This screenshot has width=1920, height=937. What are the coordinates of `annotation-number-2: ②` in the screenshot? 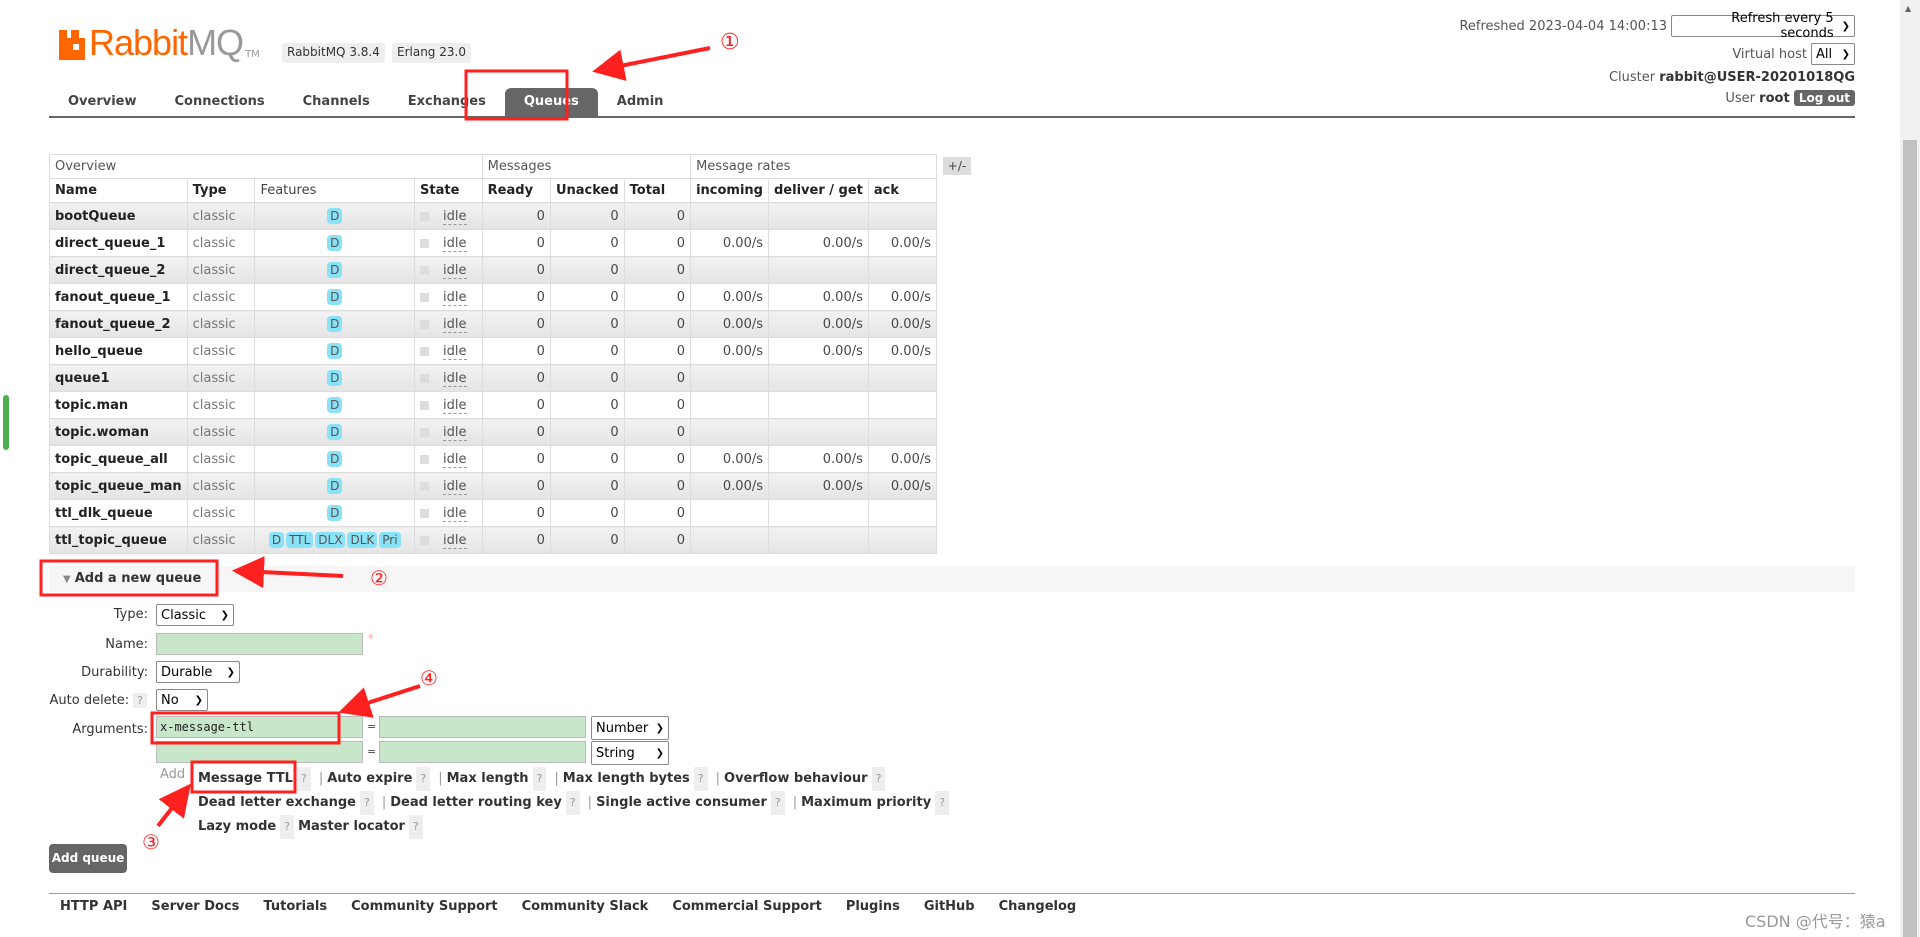 It's located at (379, 578).